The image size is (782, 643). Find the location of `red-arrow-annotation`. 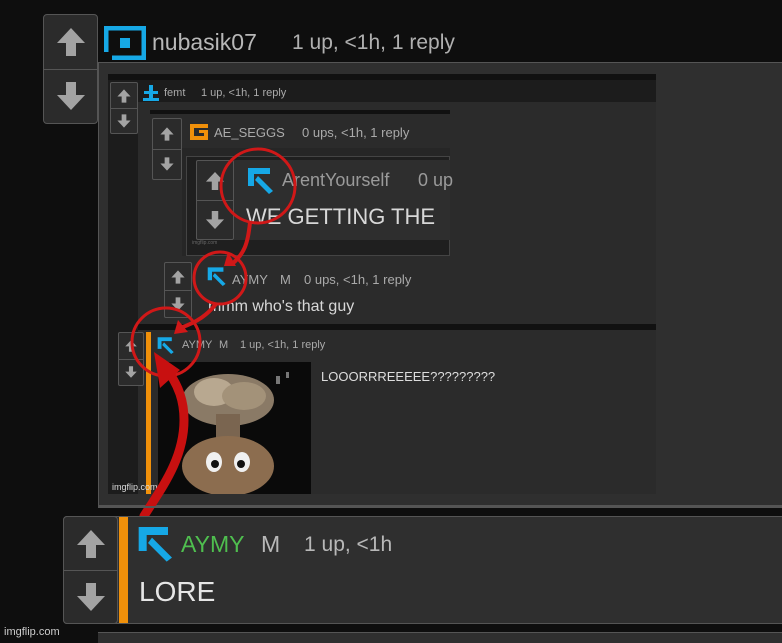

red-arrow-annotation is located at coordinates (164, 436).